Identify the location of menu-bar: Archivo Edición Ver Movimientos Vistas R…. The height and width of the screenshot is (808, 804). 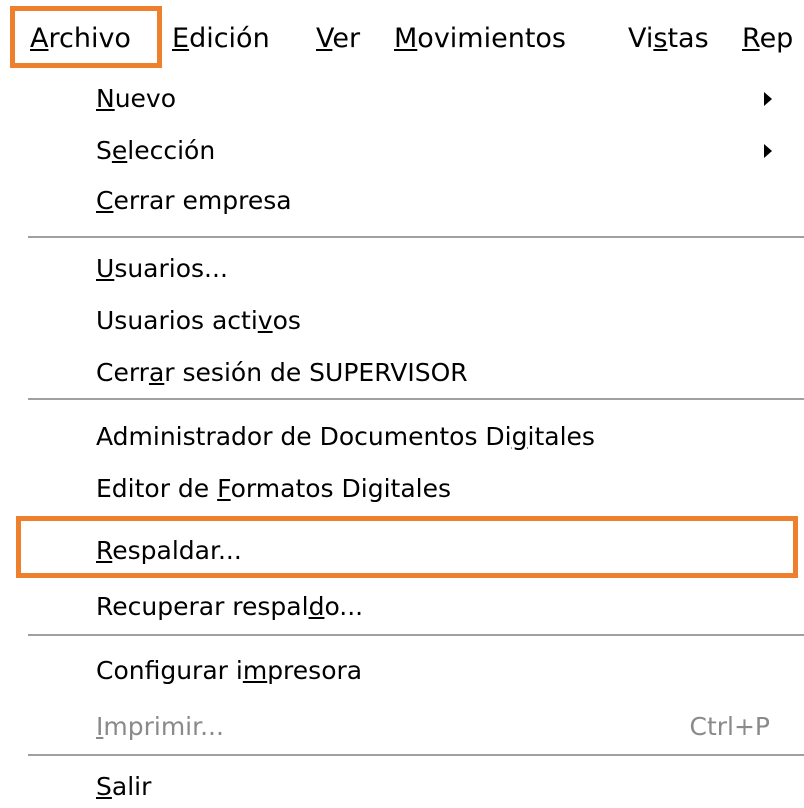
(402, 38).